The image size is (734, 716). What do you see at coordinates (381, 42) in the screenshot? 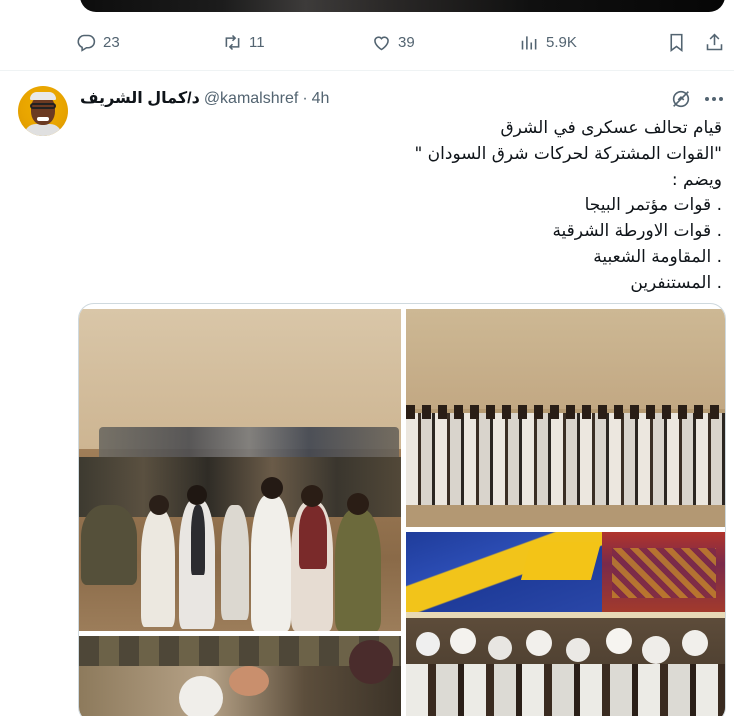
I see `heart-icon` at bounding box center [381, 42].